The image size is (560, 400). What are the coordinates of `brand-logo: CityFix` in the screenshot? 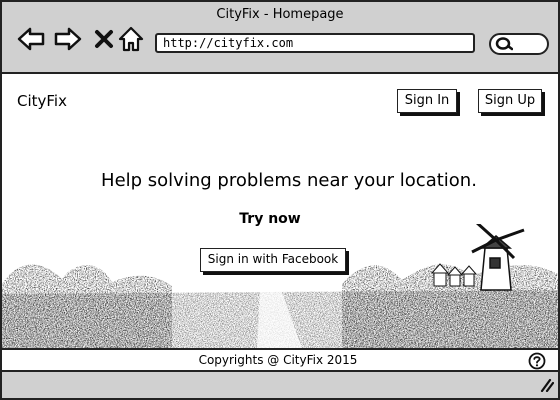 It's located at (42, 101).